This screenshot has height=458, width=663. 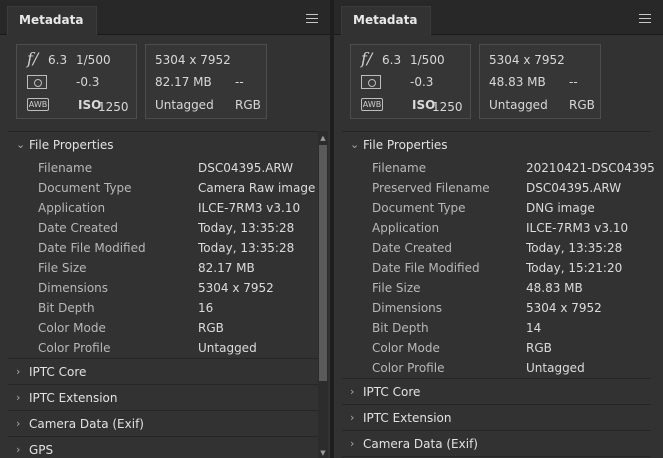 What do you see at coordinates (496, 268) in the screenshot?
I see `property-row: Date File Modified Today, 15:21:20` at bounding box center [496, 268].